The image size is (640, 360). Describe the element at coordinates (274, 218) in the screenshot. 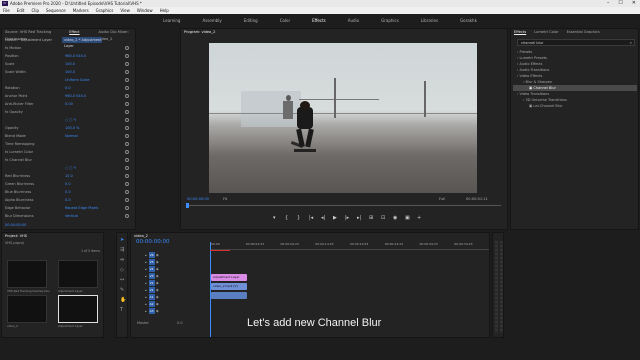

I see `marker-button: ▾` at that location.